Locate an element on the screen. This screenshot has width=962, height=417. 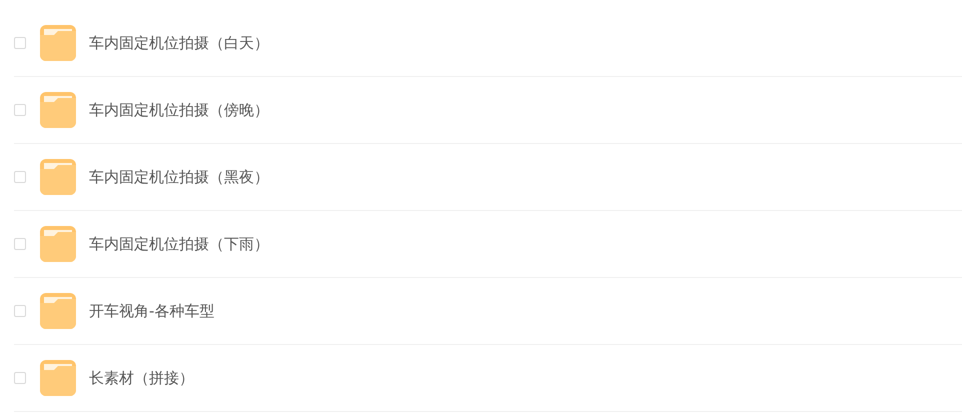
folder-name: 车内固定机位拍摄（黑夜） is located at coordinates (179, 177).